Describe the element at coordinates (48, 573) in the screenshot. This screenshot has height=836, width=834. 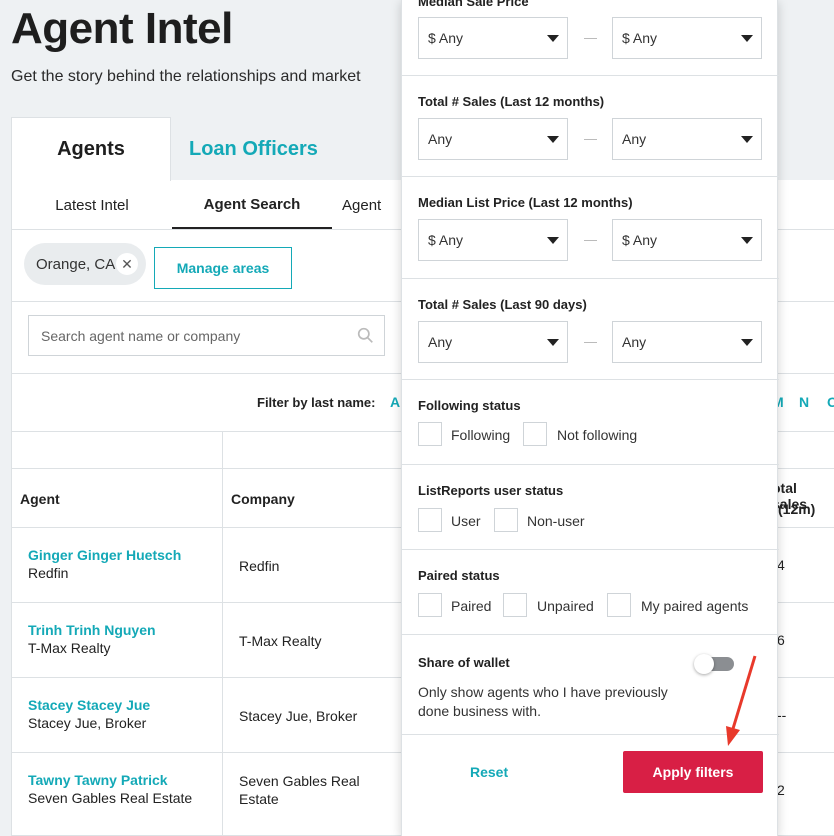
I see `agent-company: Redfin` at that location.